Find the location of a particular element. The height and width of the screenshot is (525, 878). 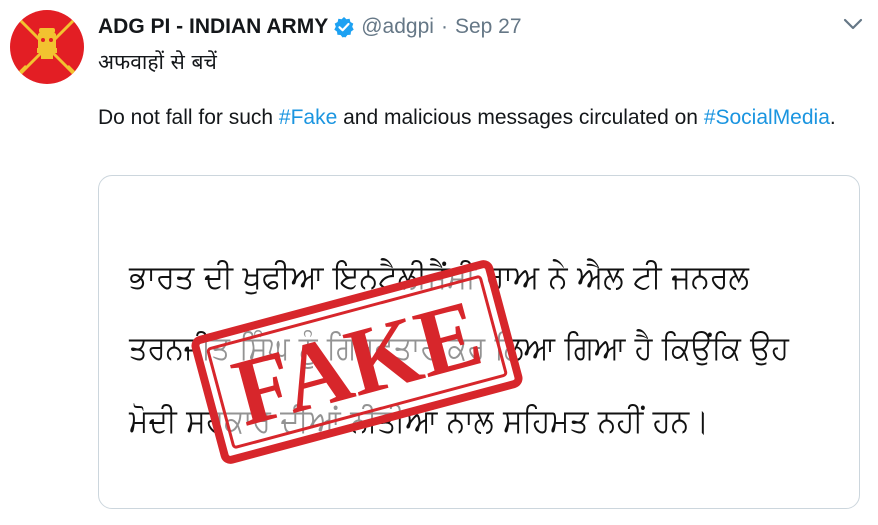

hashtag-socialmedia-link: #SocialMedia is located at coordinates (767, 117).